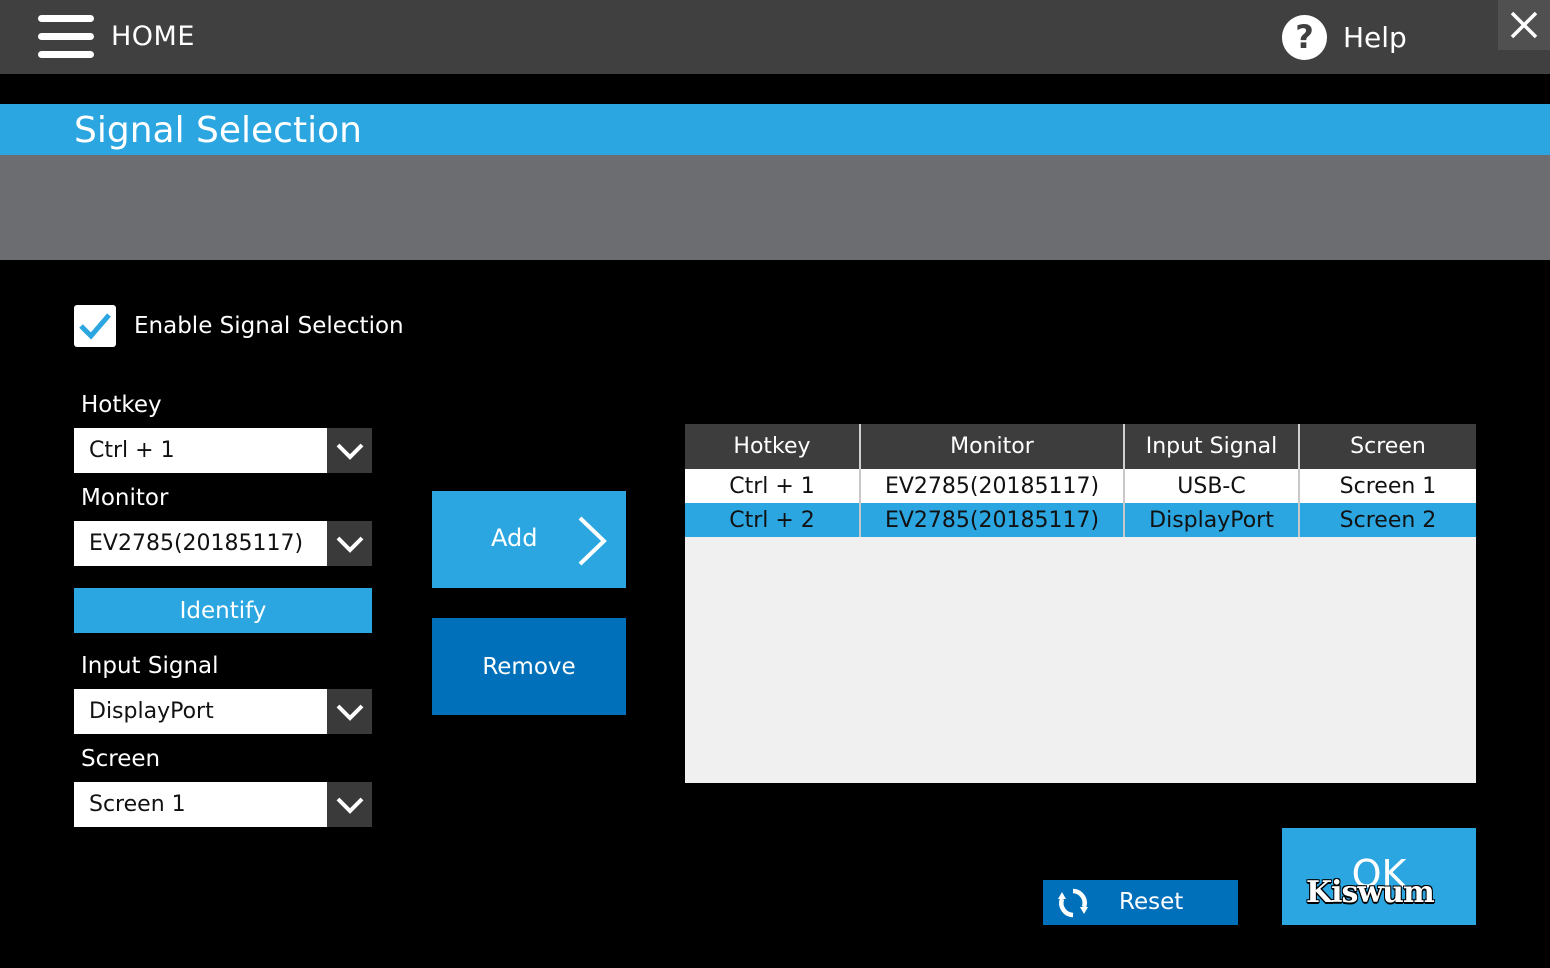 The height and width of the screenshot is (968, 1550). Describe the element at coordinates (1375, 37) in the screenshot. I see `help-label: Help` at that location.